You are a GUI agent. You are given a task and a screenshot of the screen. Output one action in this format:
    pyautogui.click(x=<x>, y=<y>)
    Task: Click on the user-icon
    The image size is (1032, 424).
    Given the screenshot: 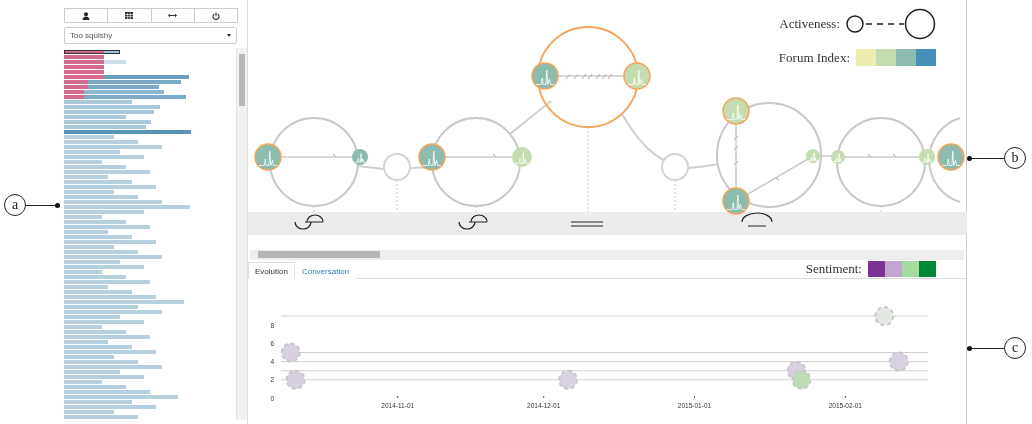 What is the action you would take?
    pyautogui.click(x=86, y=15)
    